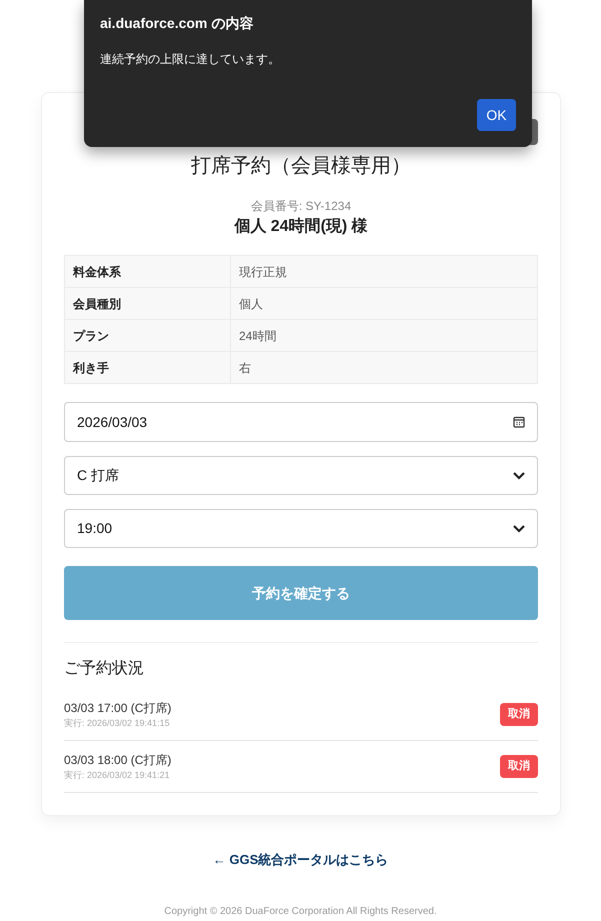  I want to click on time-select: 19:00, so click(301, 528).